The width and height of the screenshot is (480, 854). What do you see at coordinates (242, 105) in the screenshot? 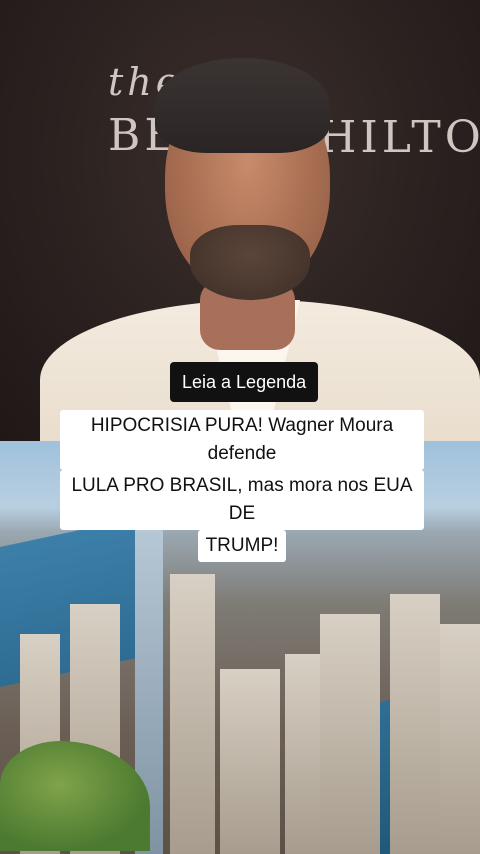
I see `hair` at bounding box center [242, 105].